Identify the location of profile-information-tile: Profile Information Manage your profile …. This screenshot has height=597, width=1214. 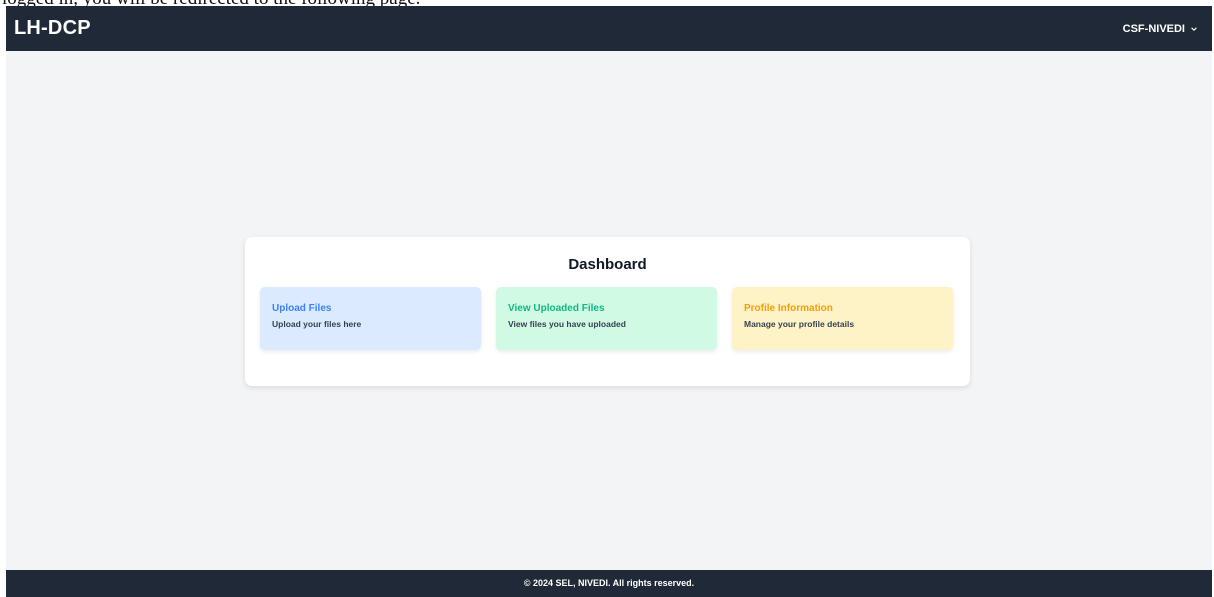
(842, 318).